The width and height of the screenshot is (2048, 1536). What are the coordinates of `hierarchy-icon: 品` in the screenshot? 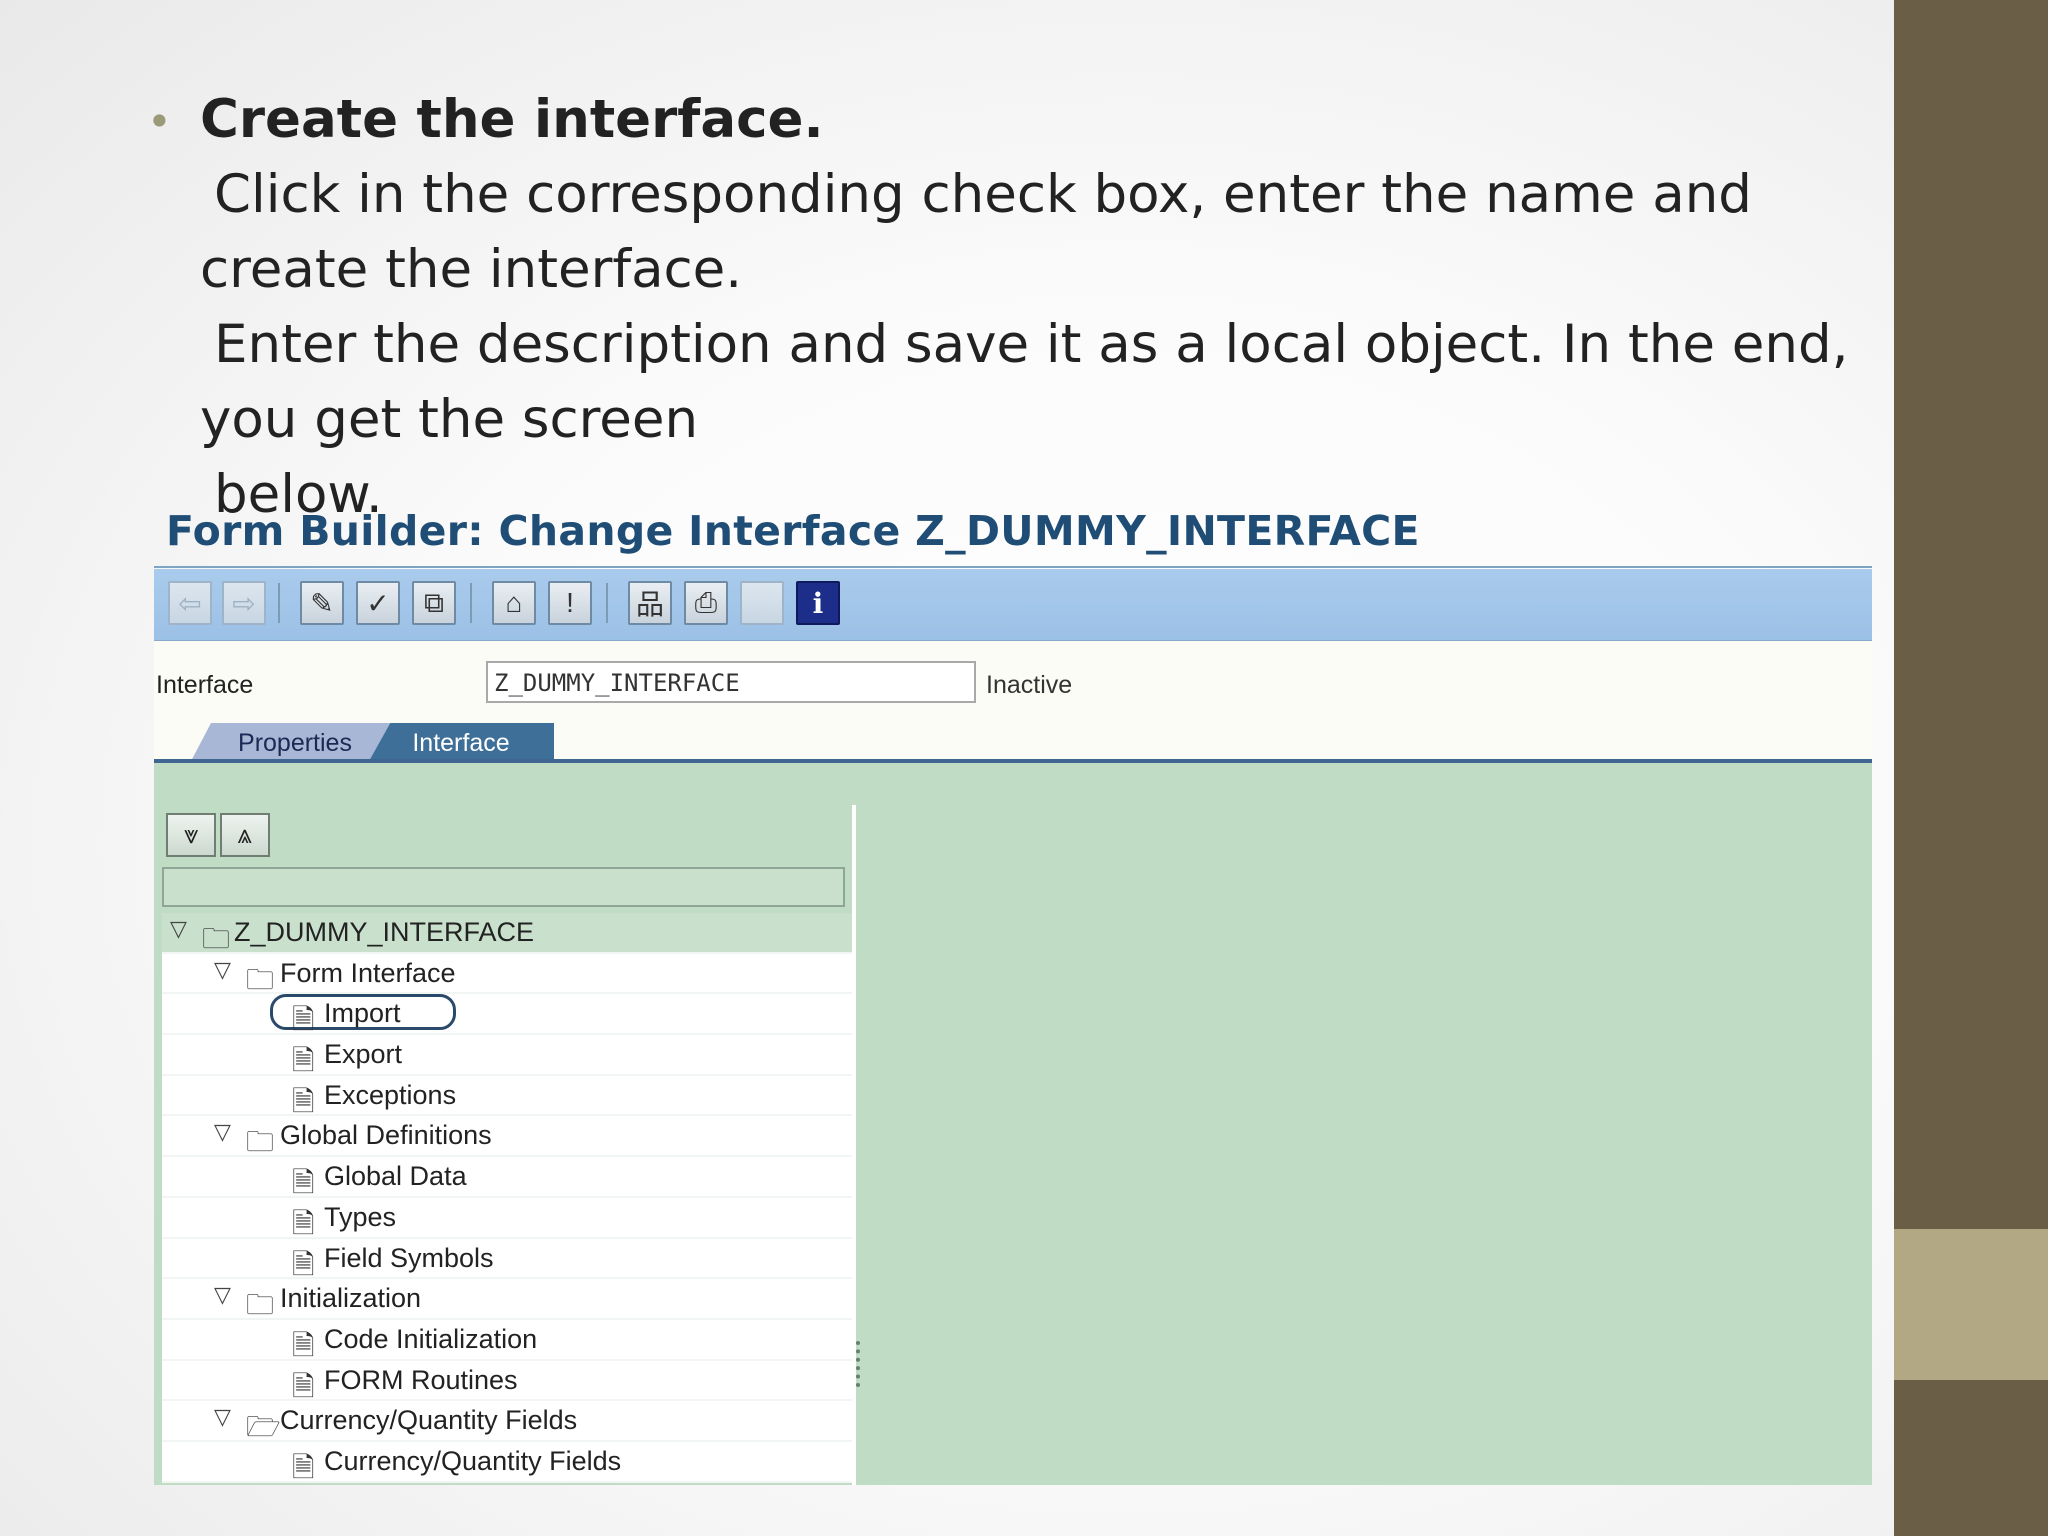 It's located at (650, 603).